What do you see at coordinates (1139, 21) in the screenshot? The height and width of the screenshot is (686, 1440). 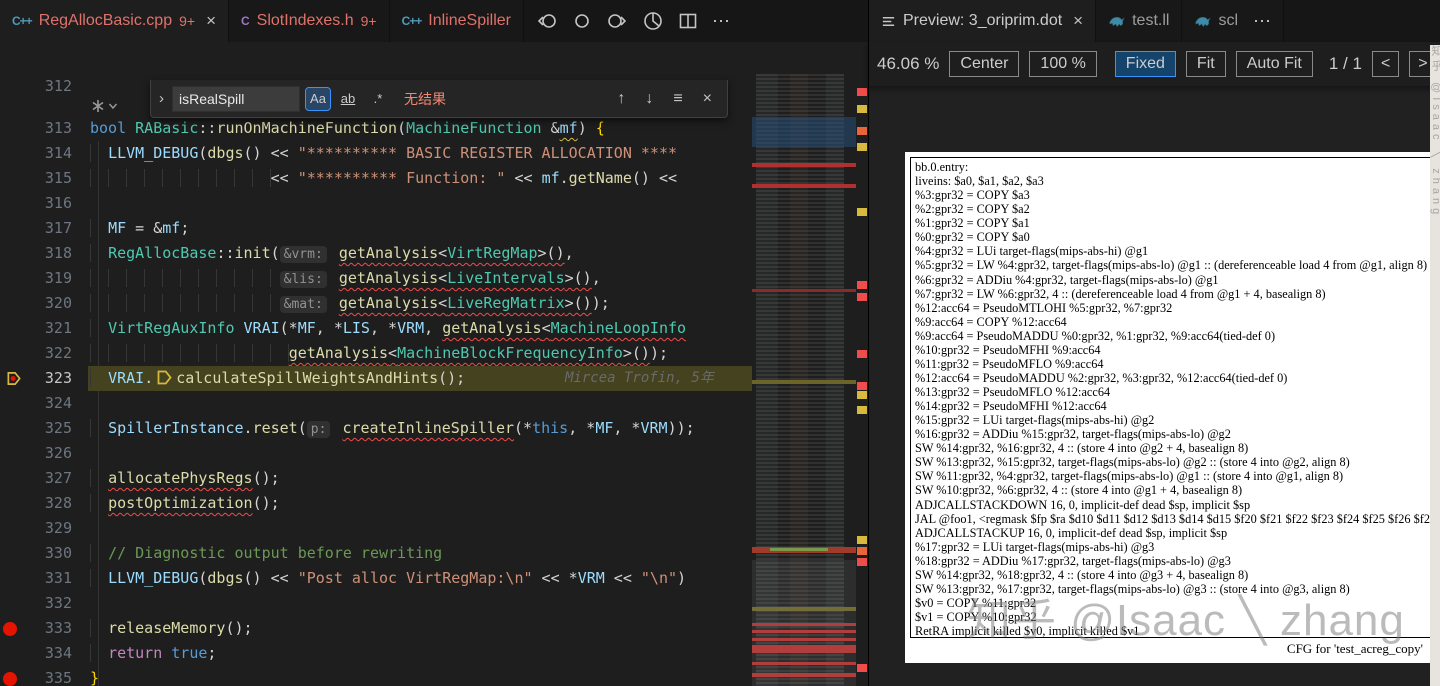 I see `tab-test-ll: test.ll` at bounding box center [1139, 21].